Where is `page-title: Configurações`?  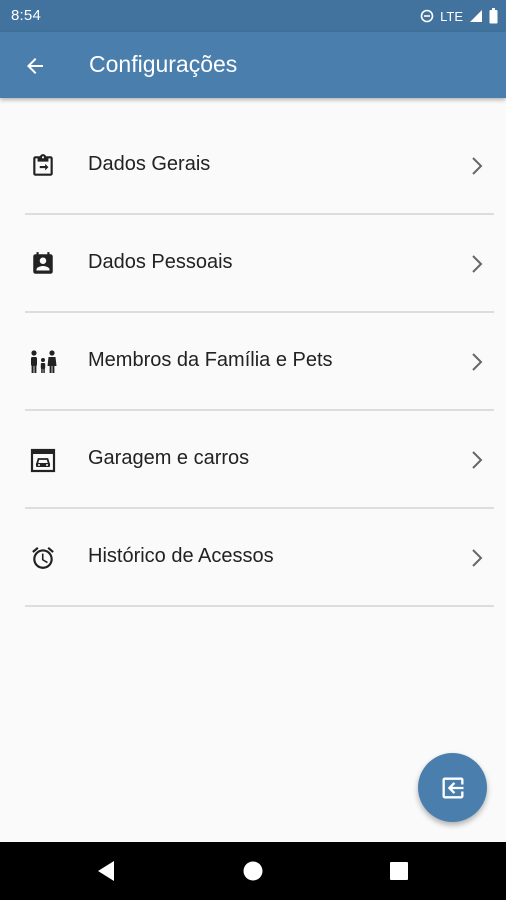
page-title: Configurações is located at coordinates (163, 64).